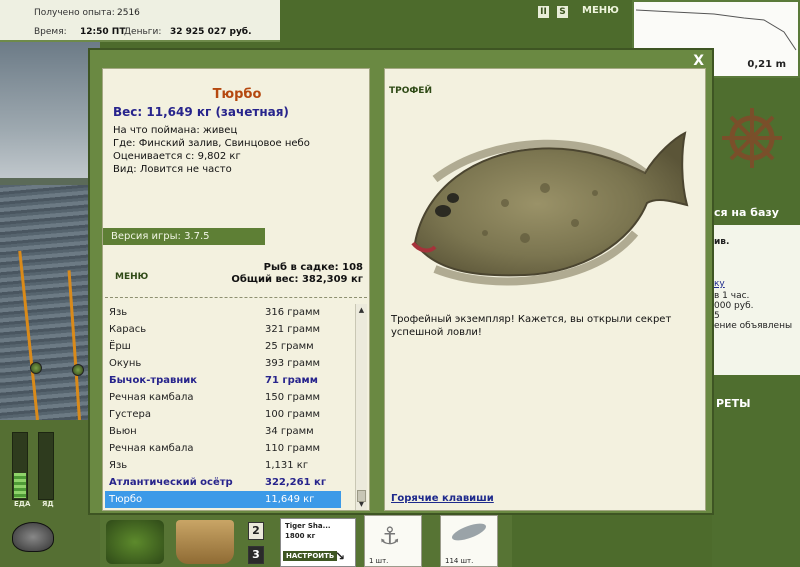 This screenshot has width=800, height=567. Describe the element at coordinates (130, 414) in the screenshot. I see `fish-item-name: Густера` at that location.